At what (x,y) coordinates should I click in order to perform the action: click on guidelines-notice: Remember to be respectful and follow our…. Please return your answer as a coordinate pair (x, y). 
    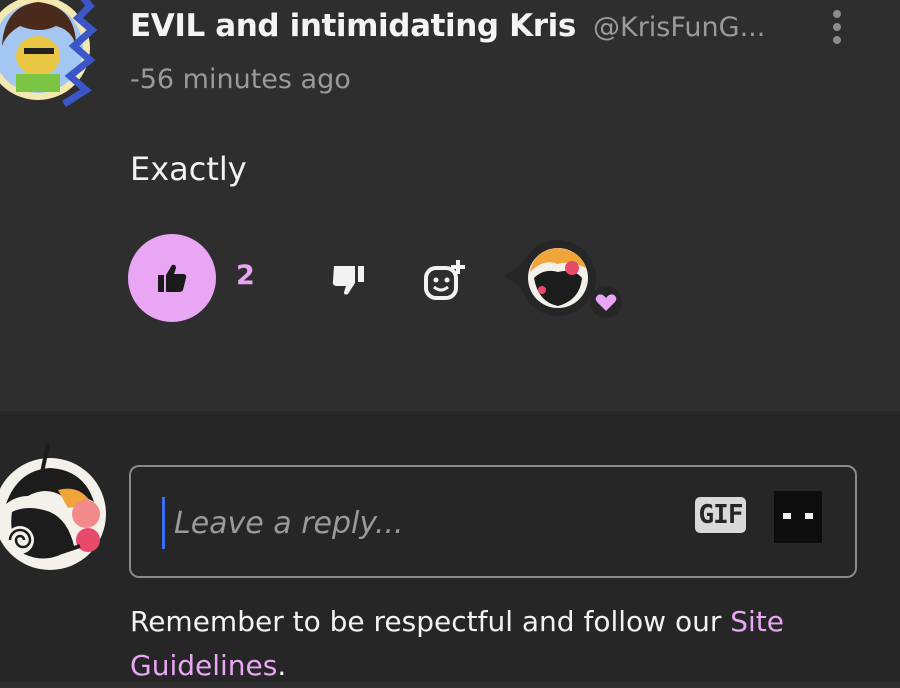
    Looking at the image, I should click on (490, 644).